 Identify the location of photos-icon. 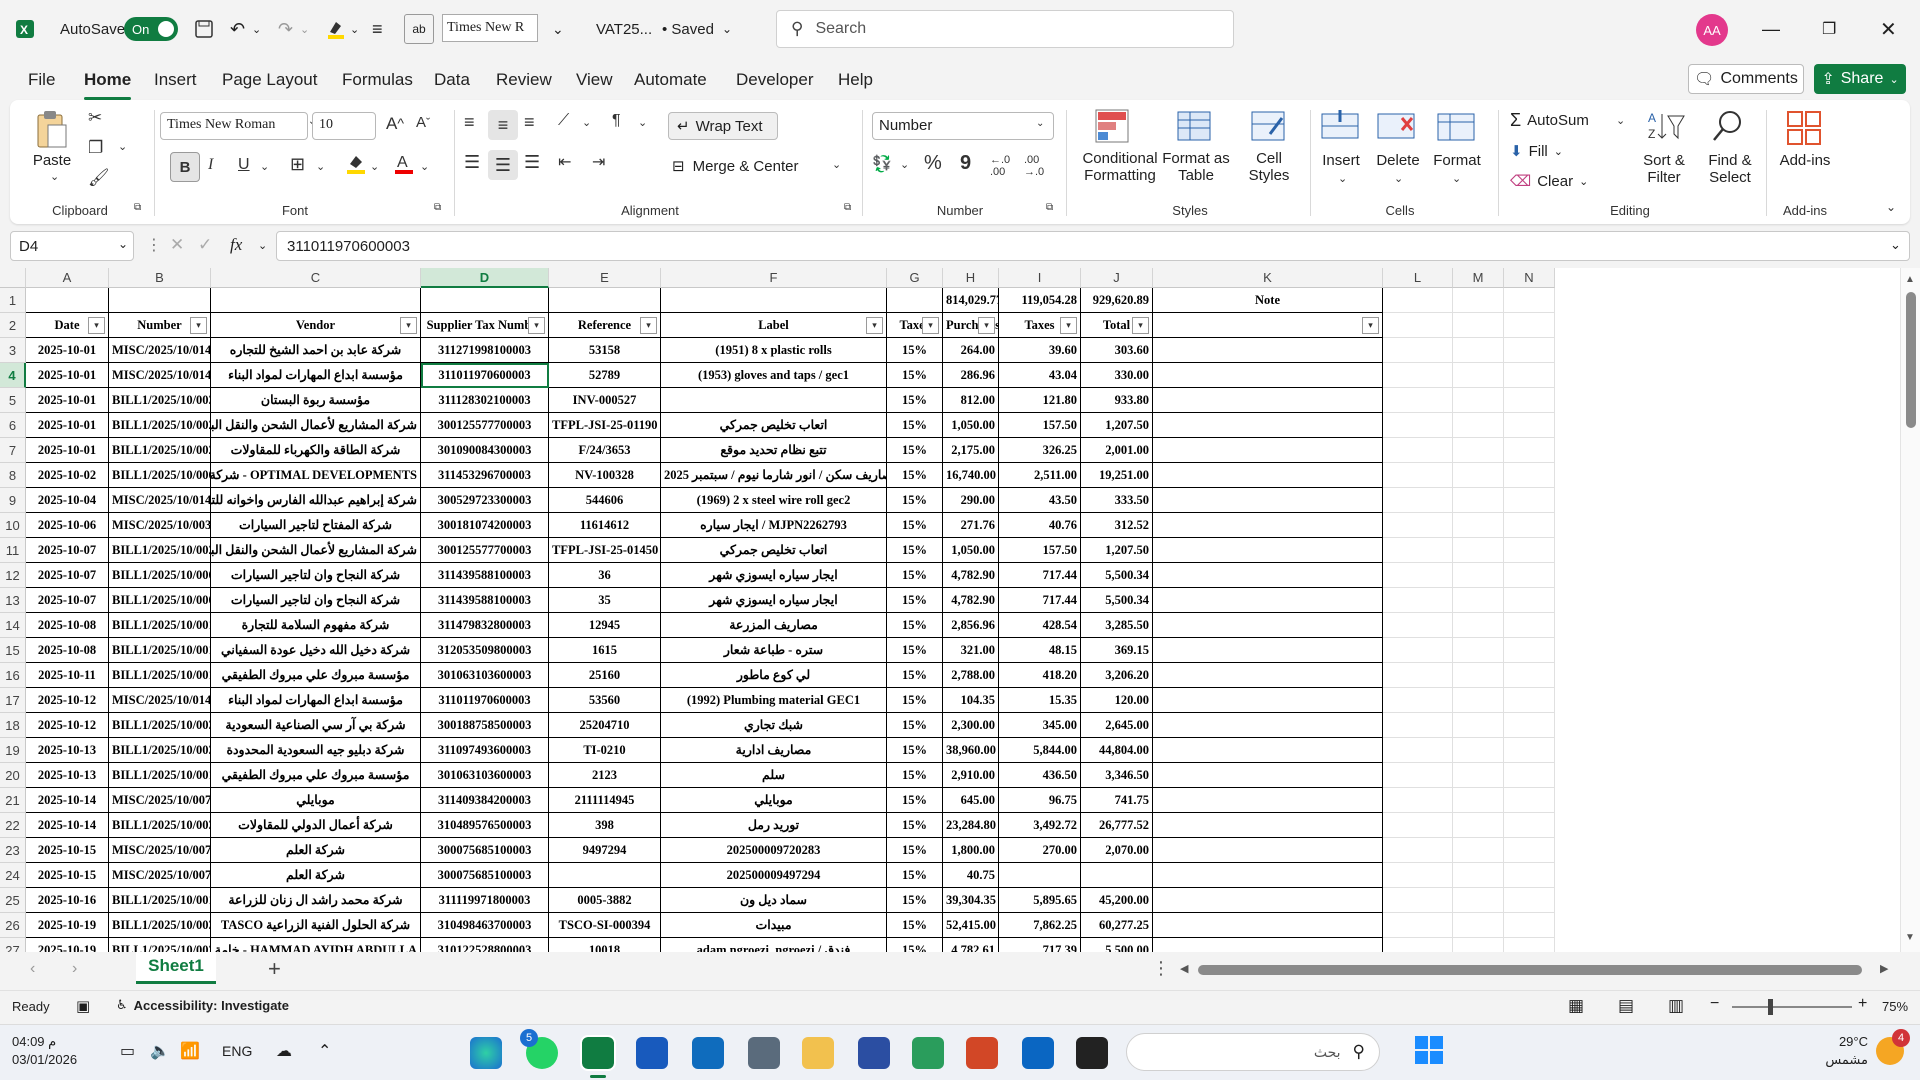
(928, 1053).